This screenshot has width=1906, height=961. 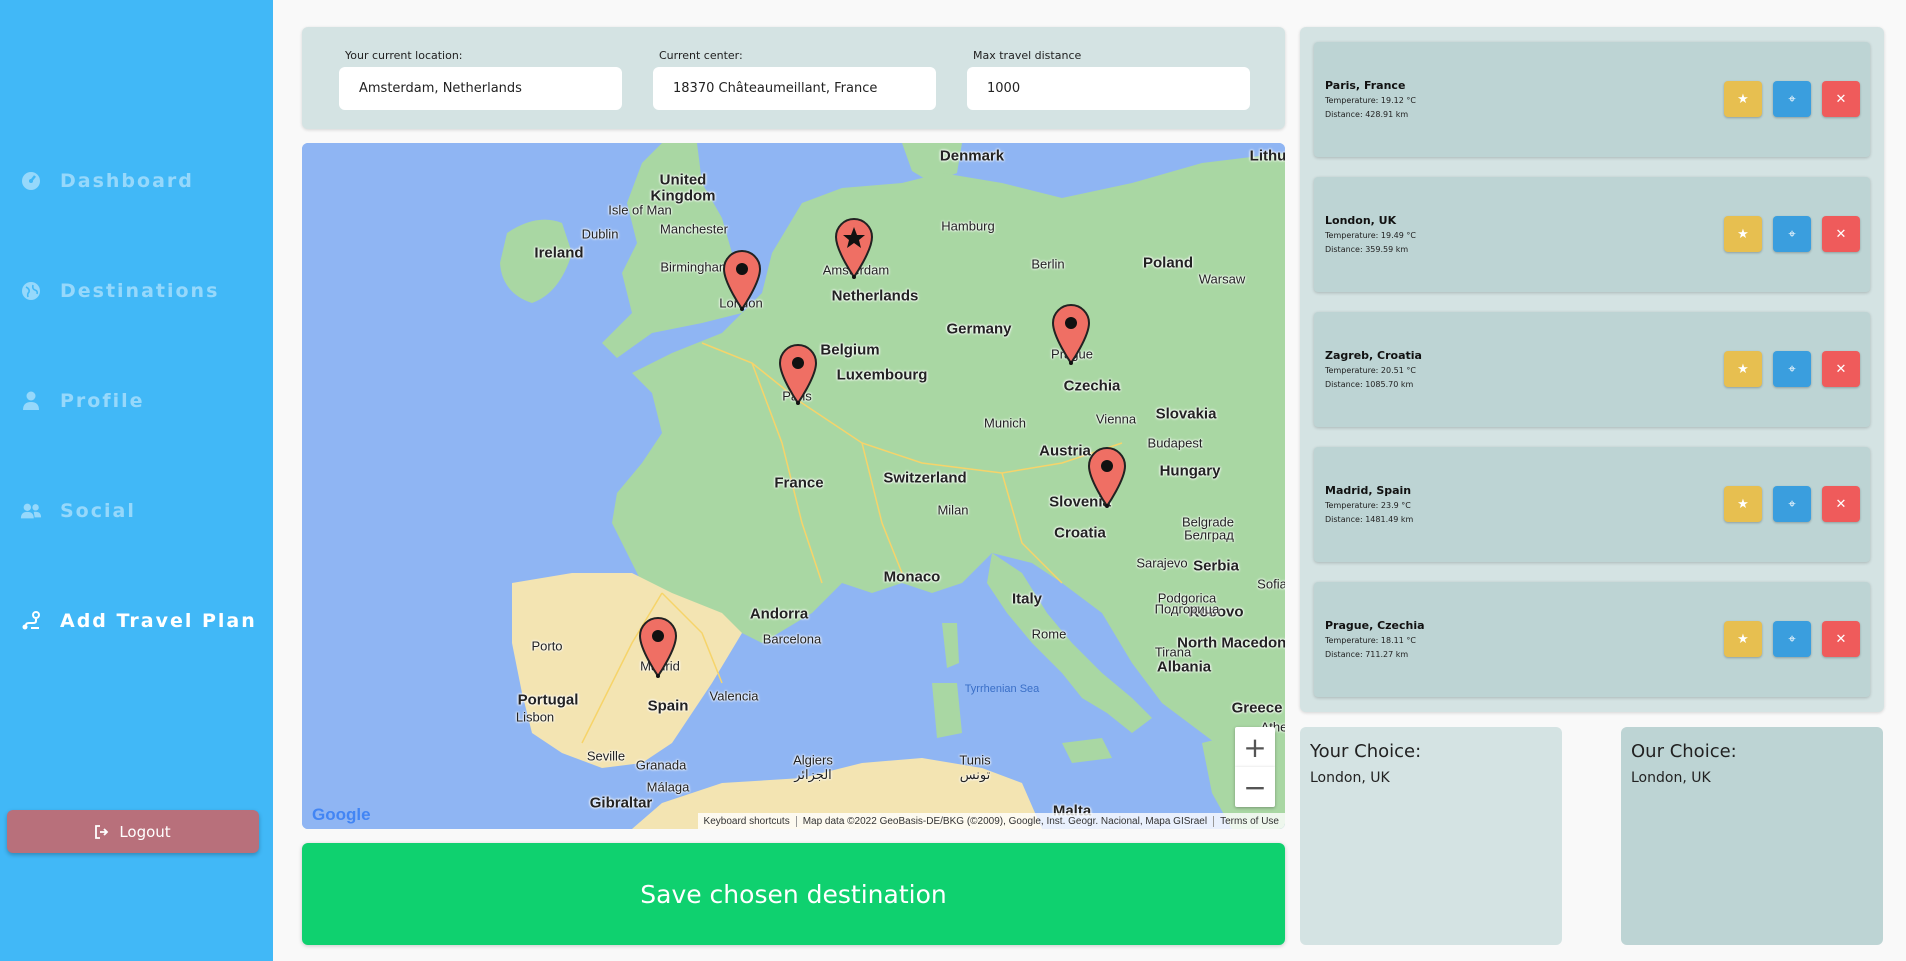 I want to click on zoom-out-button: −, so click(x=1255, y=787).